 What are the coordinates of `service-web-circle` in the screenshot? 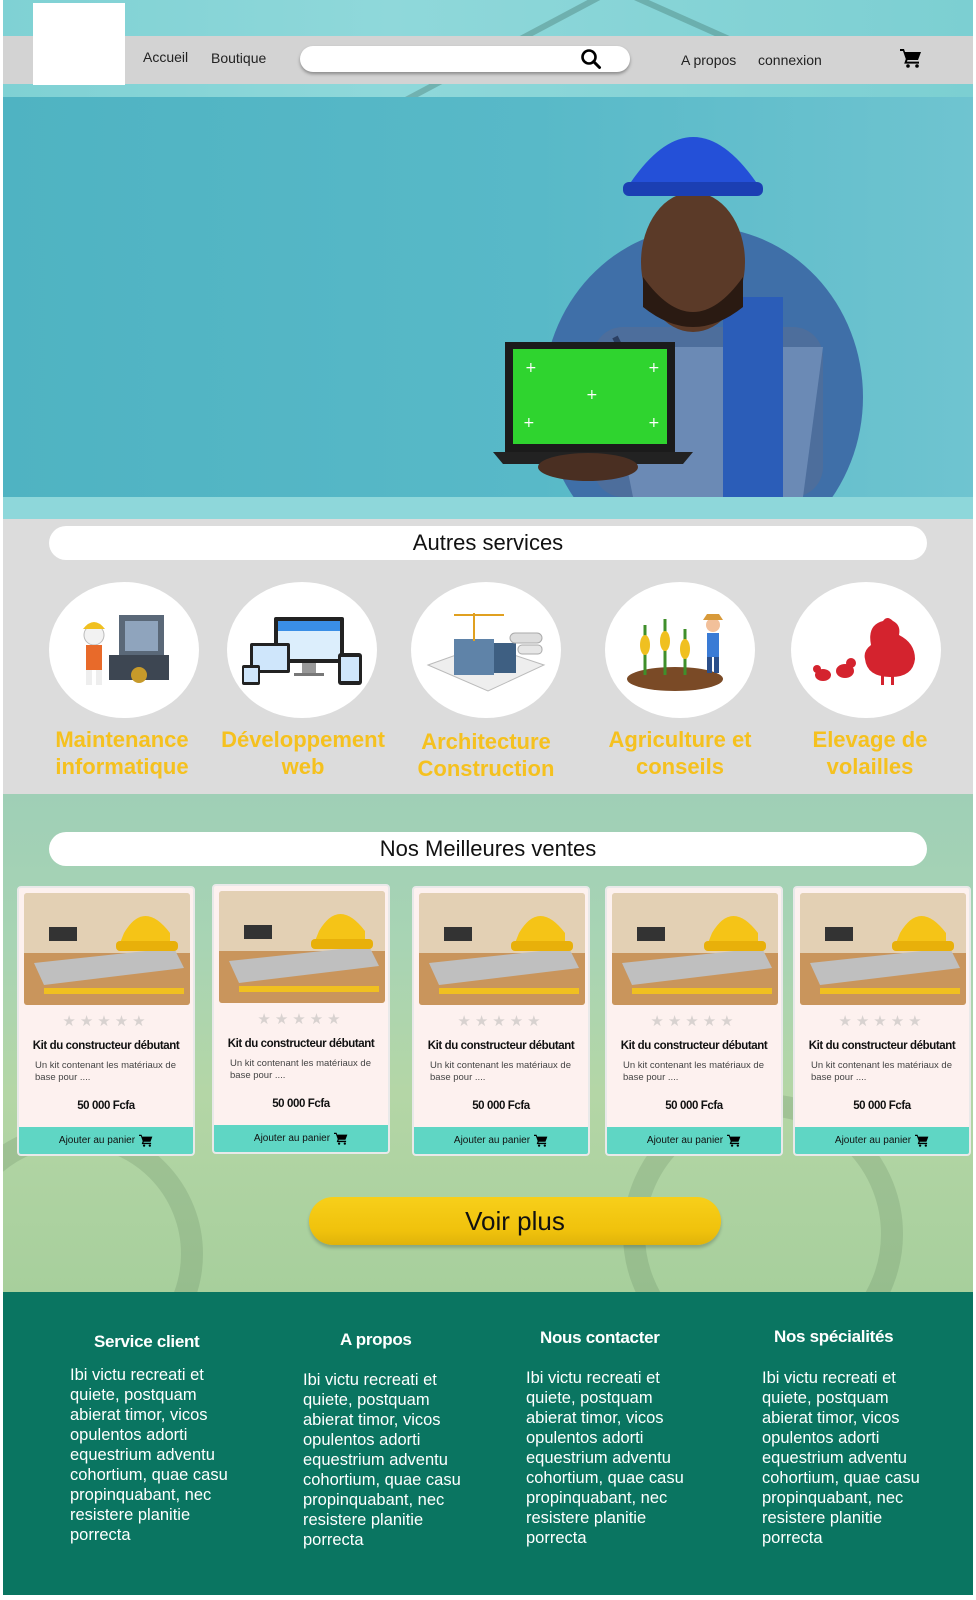 It's located at (302, 650).